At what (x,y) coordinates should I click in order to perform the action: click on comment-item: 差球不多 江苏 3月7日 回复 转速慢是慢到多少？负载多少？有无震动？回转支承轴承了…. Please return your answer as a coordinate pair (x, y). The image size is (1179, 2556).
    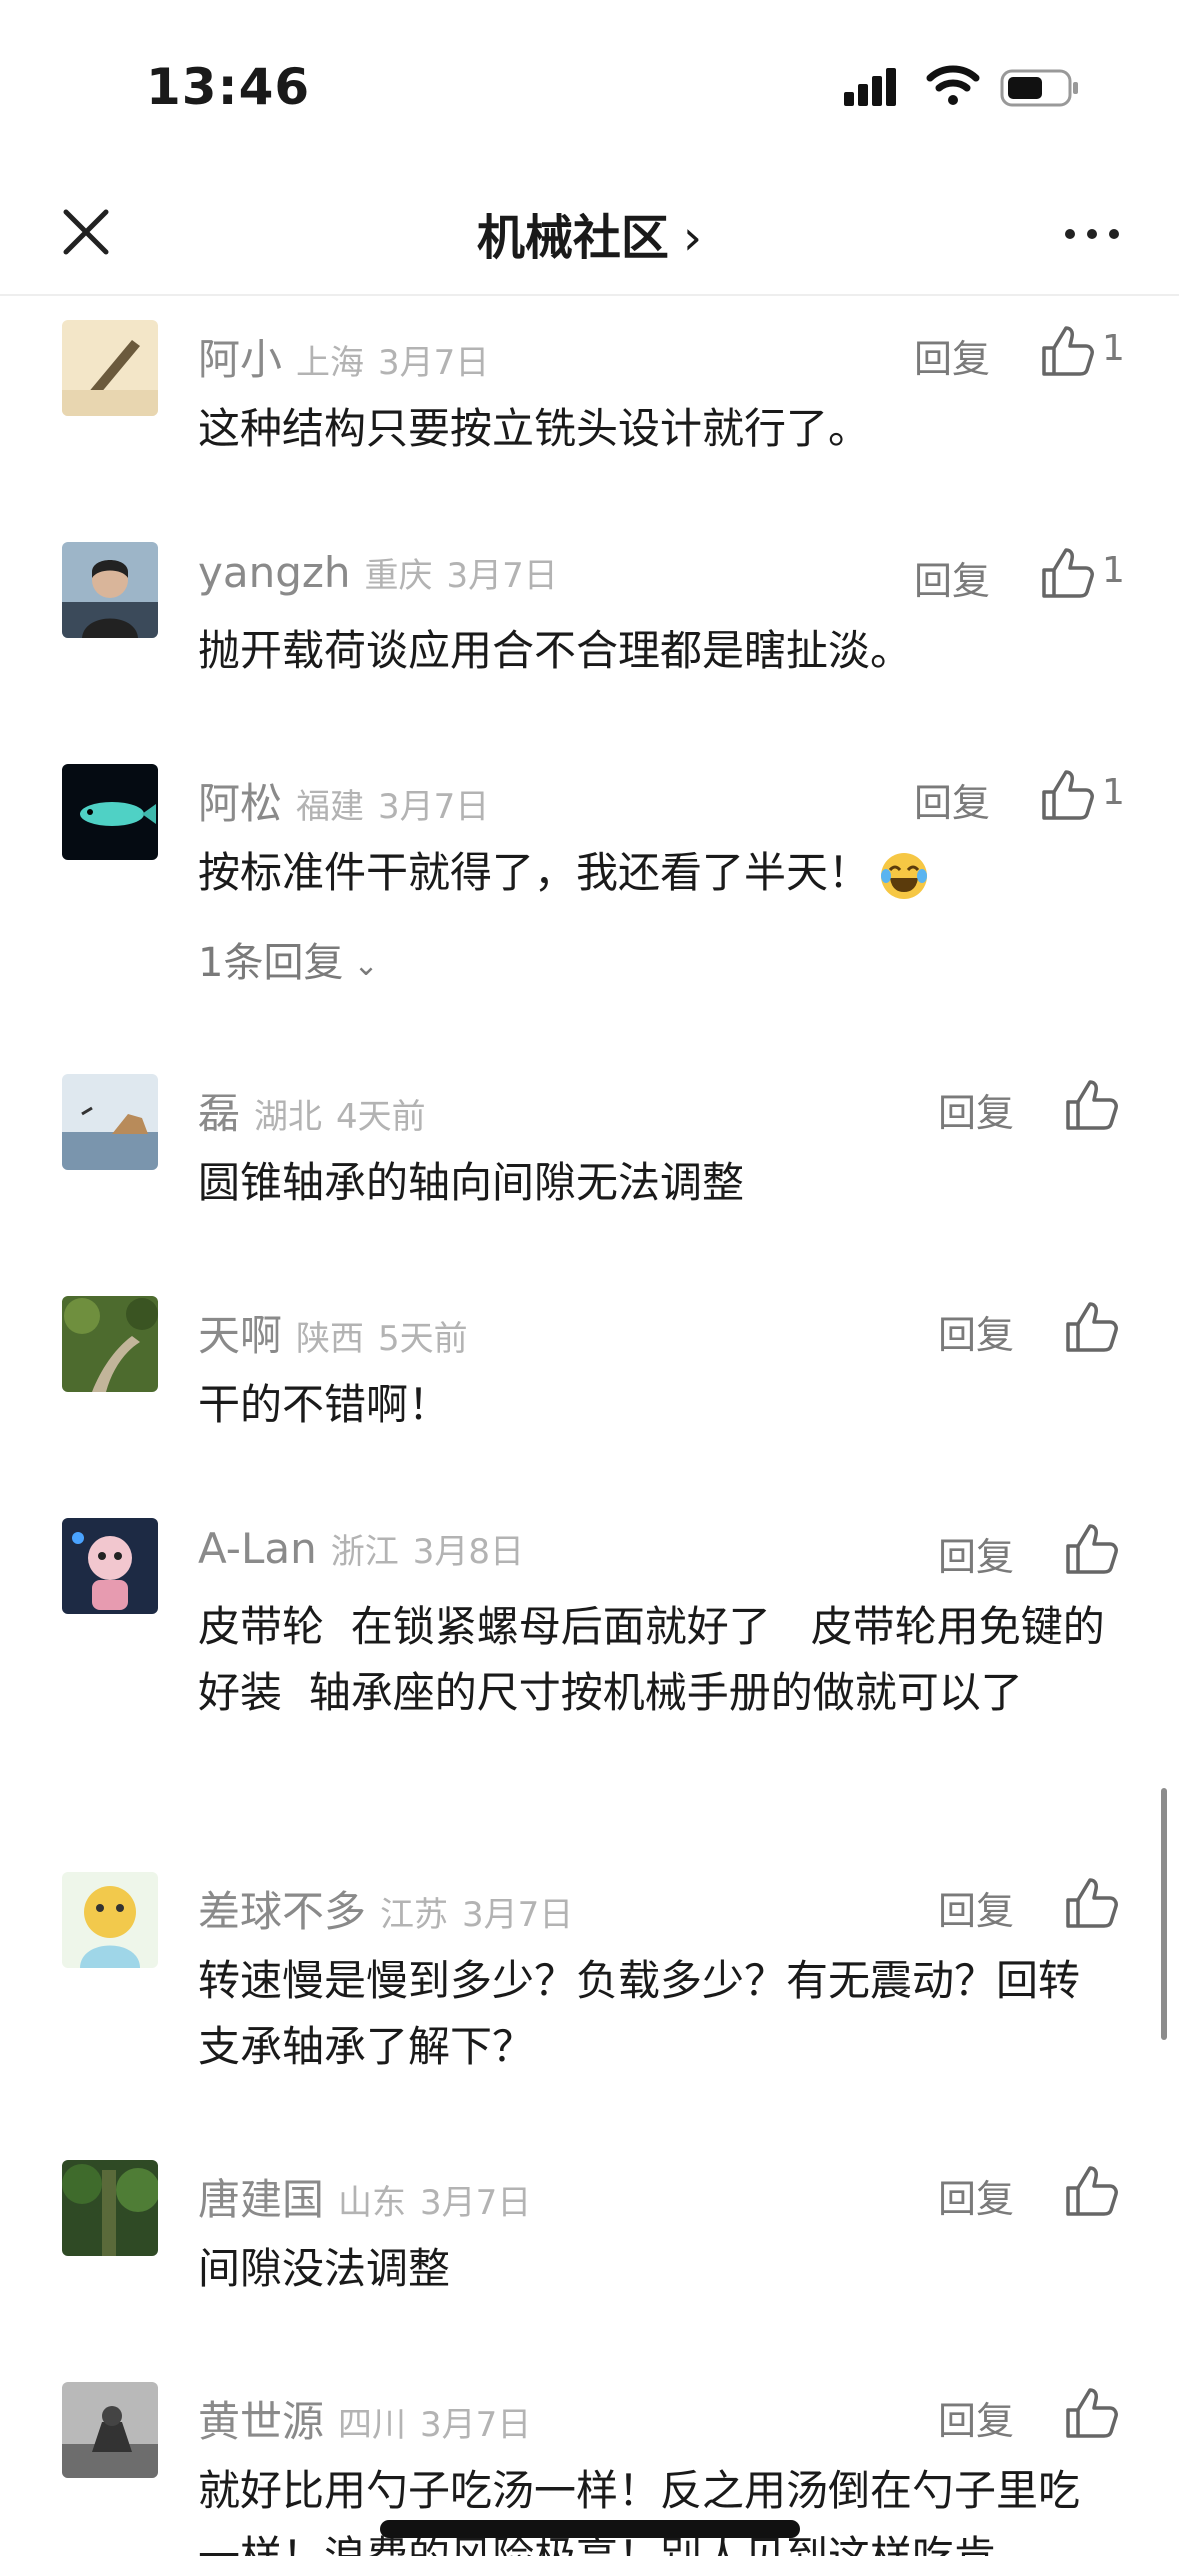
    Looking at the image, I should click on (589, 1982).